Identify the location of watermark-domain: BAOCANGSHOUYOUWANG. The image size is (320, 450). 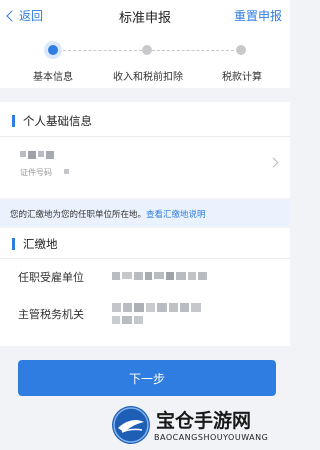
(211, 437).